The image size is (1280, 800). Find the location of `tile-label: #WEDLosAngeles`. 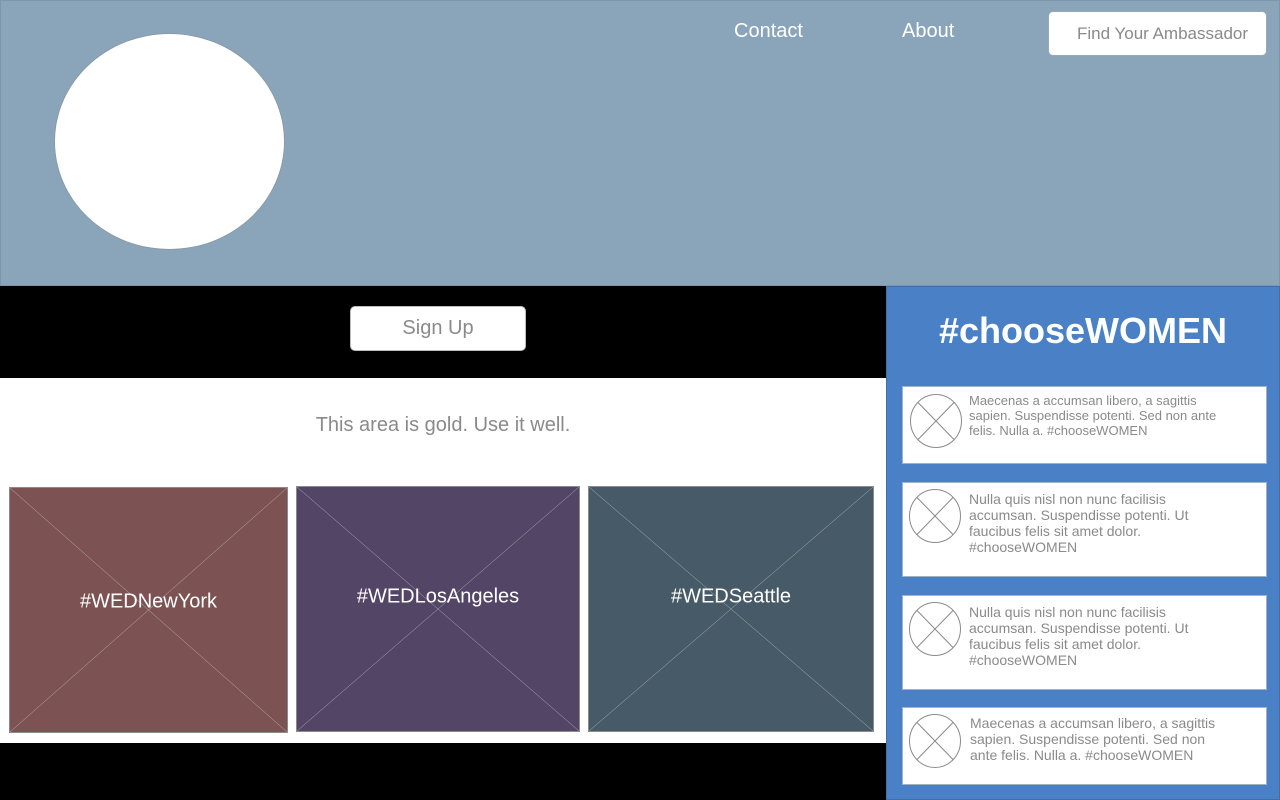

tile-label: #WEDLosAngeles is located at coordinates (438, 596).